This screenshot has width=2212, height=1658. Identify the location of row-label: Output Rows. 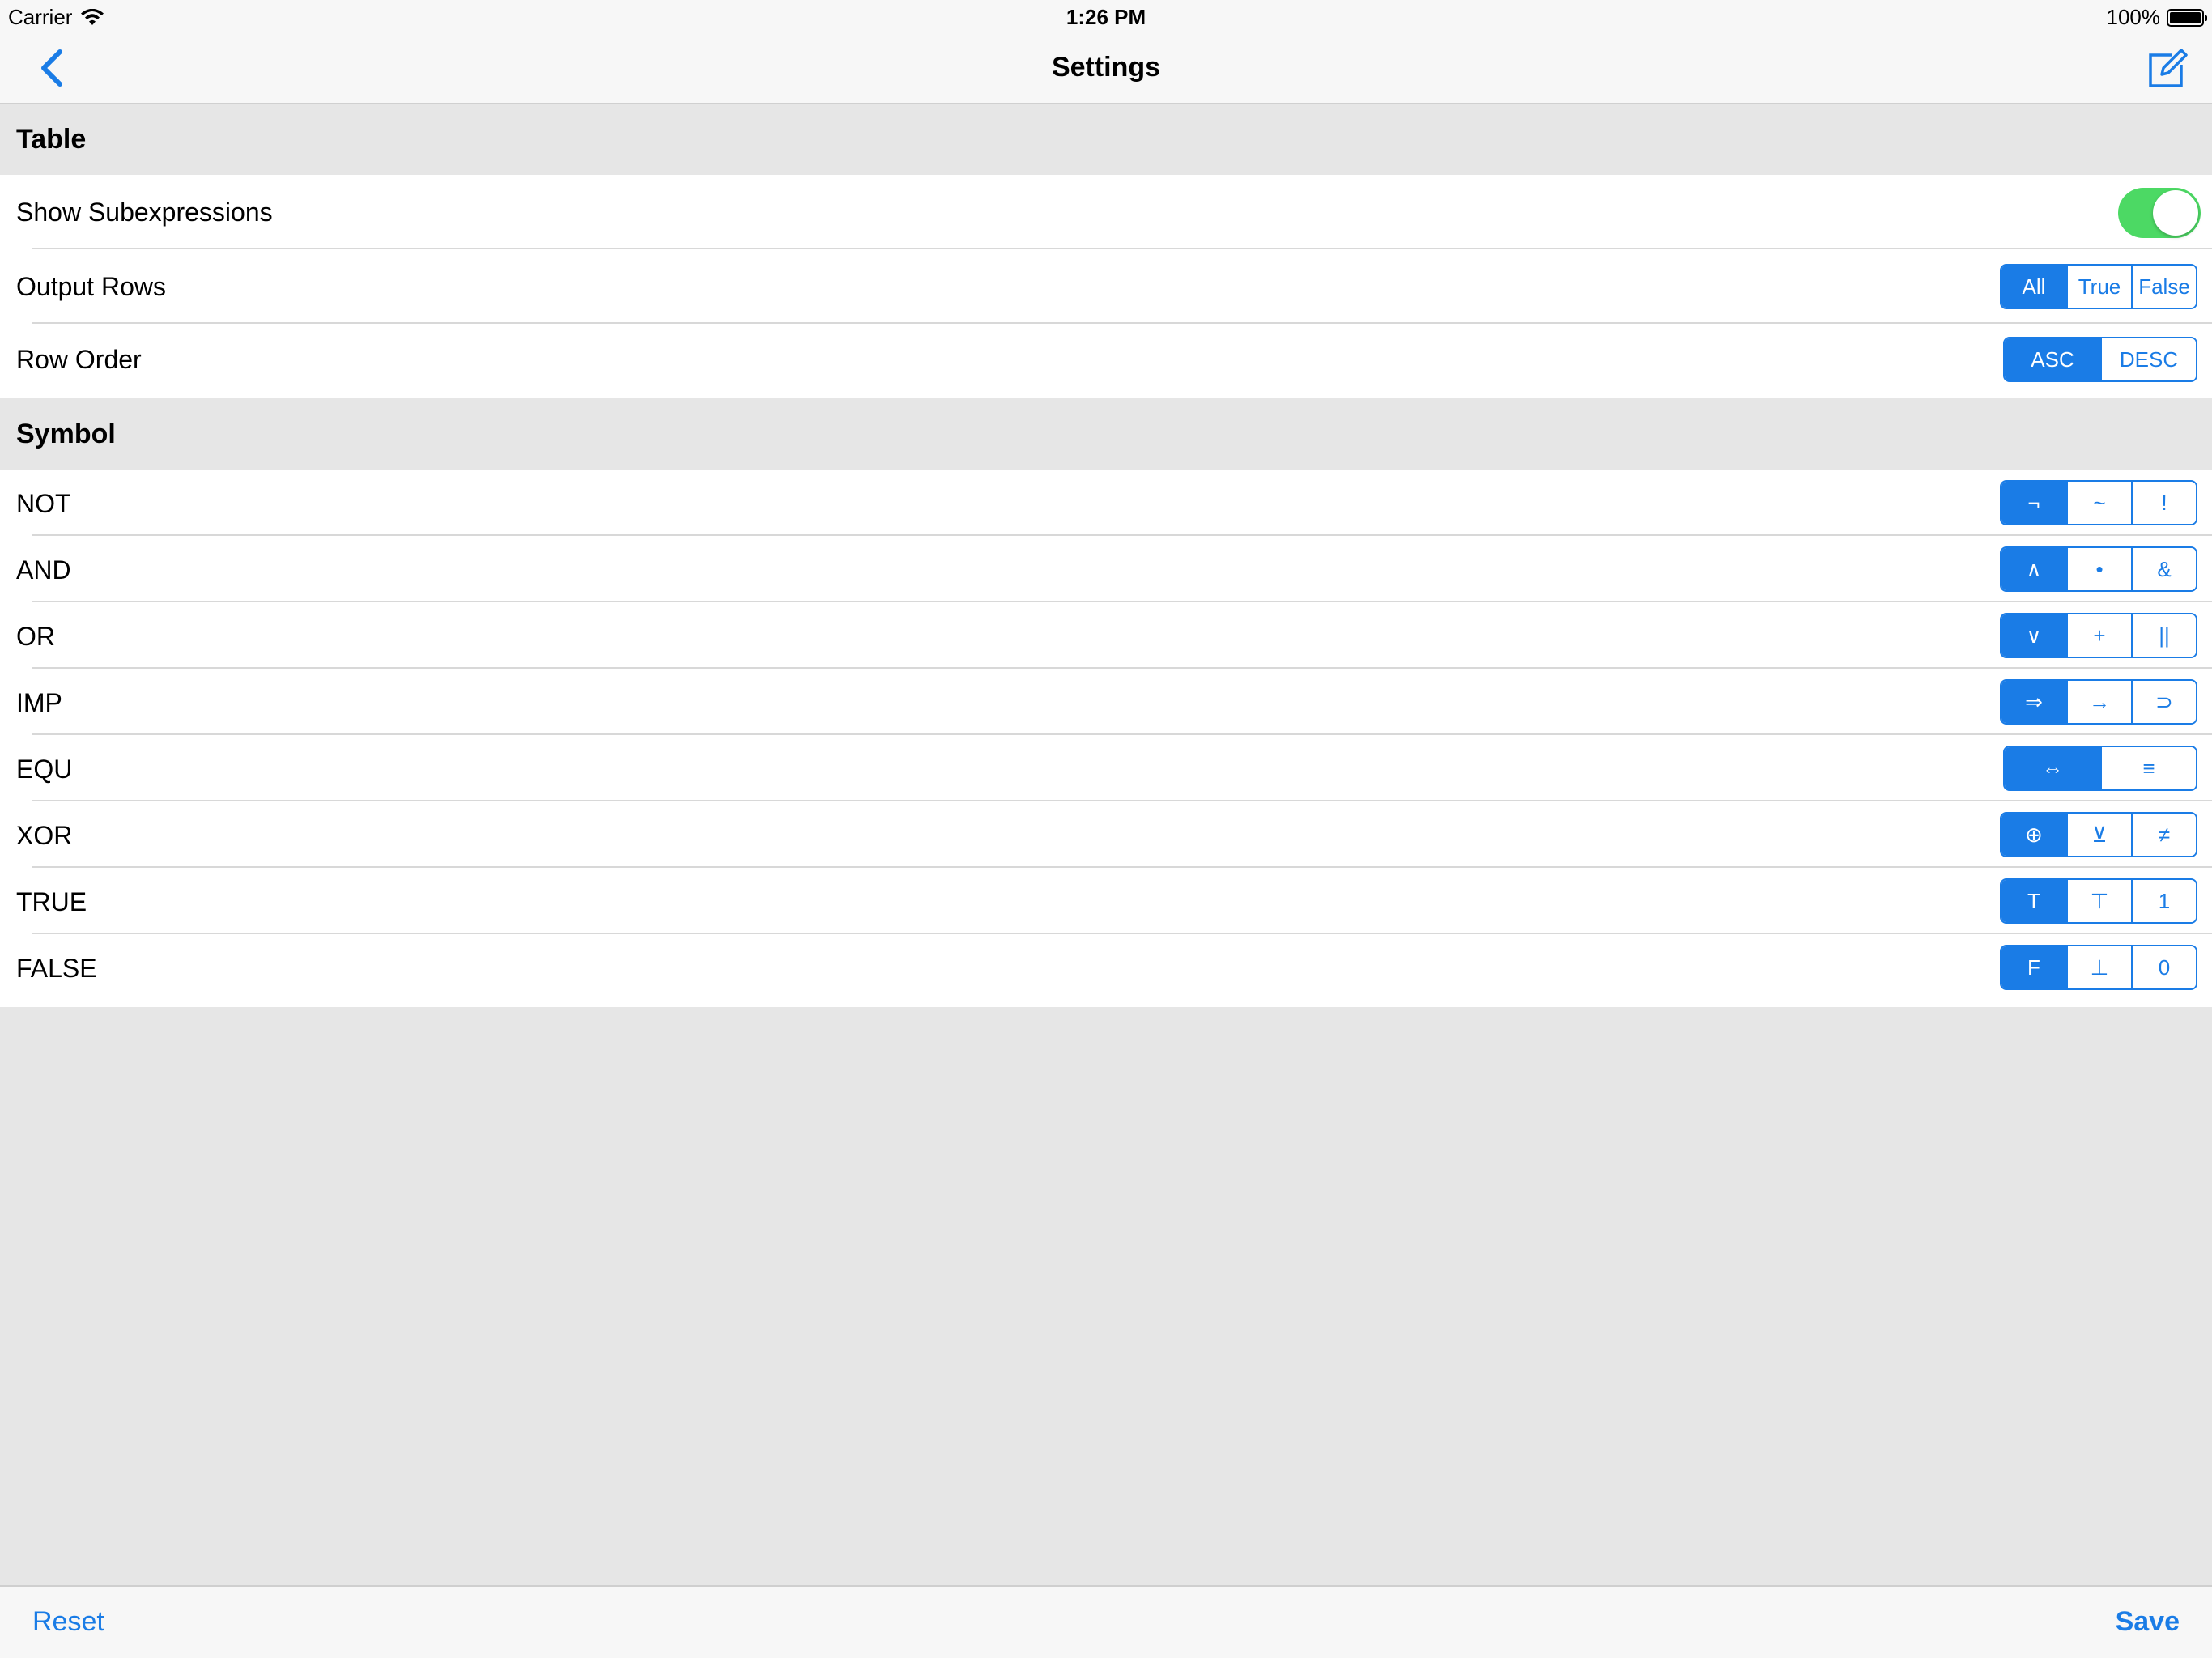
(91, 286).